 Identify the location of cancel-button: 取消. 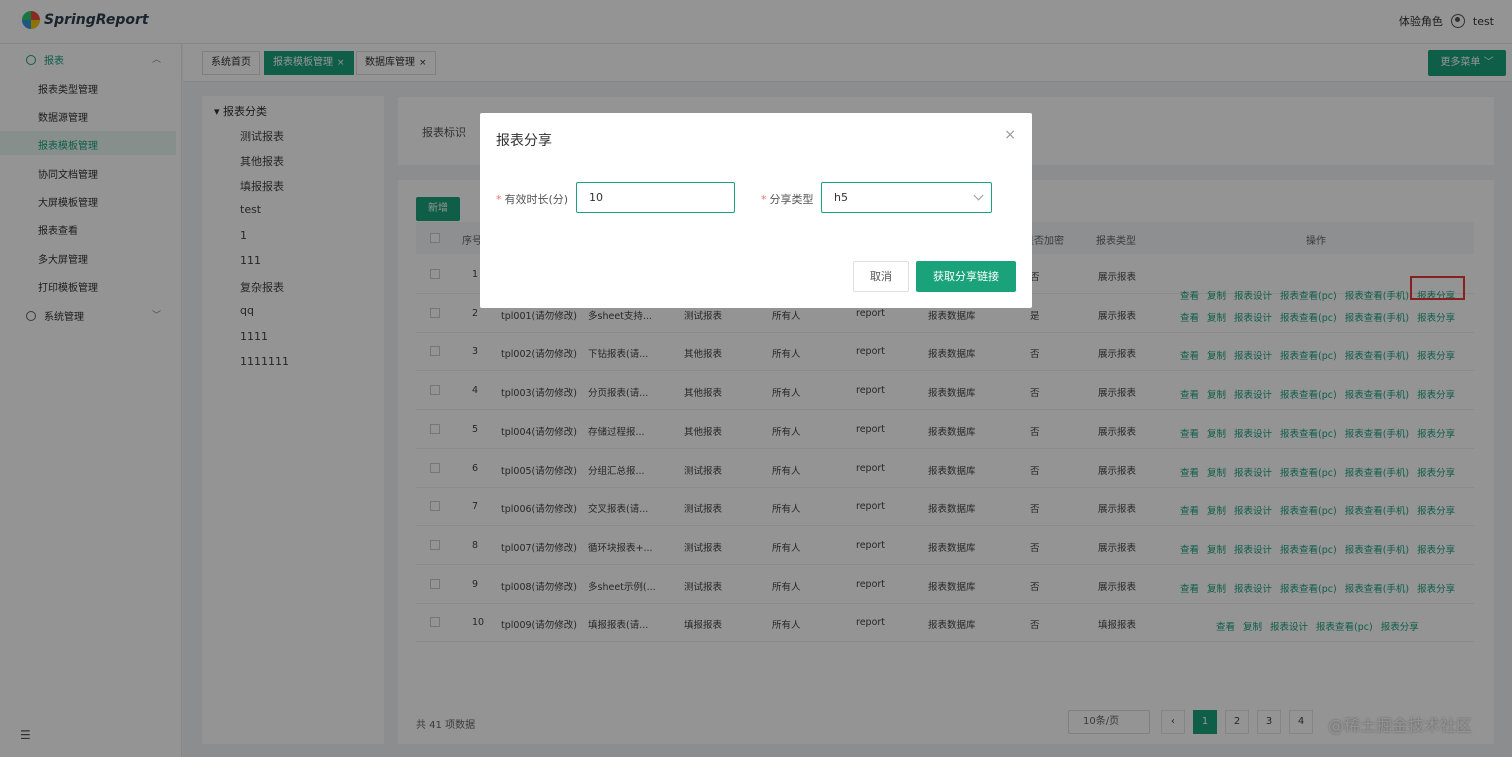
(881, 276).